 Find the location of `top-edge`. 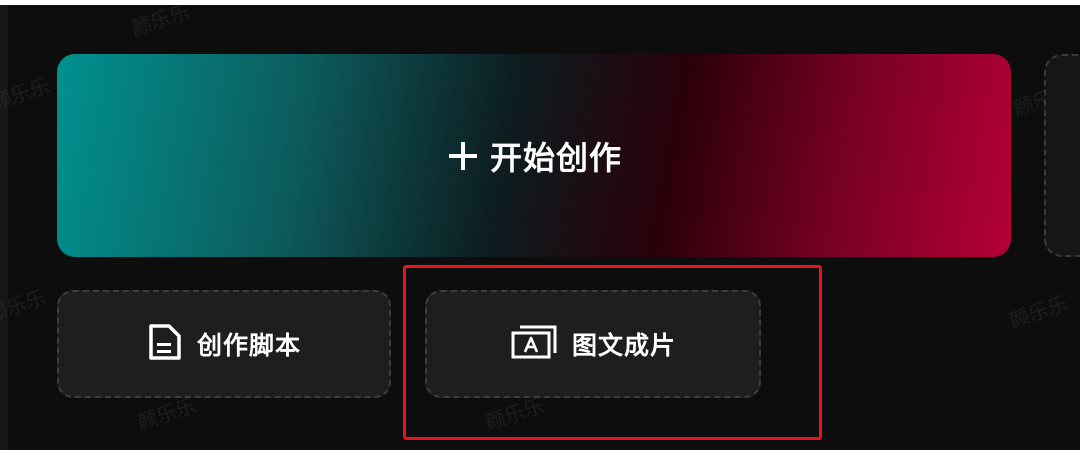

top-edge is located at coordinates (540, 2).